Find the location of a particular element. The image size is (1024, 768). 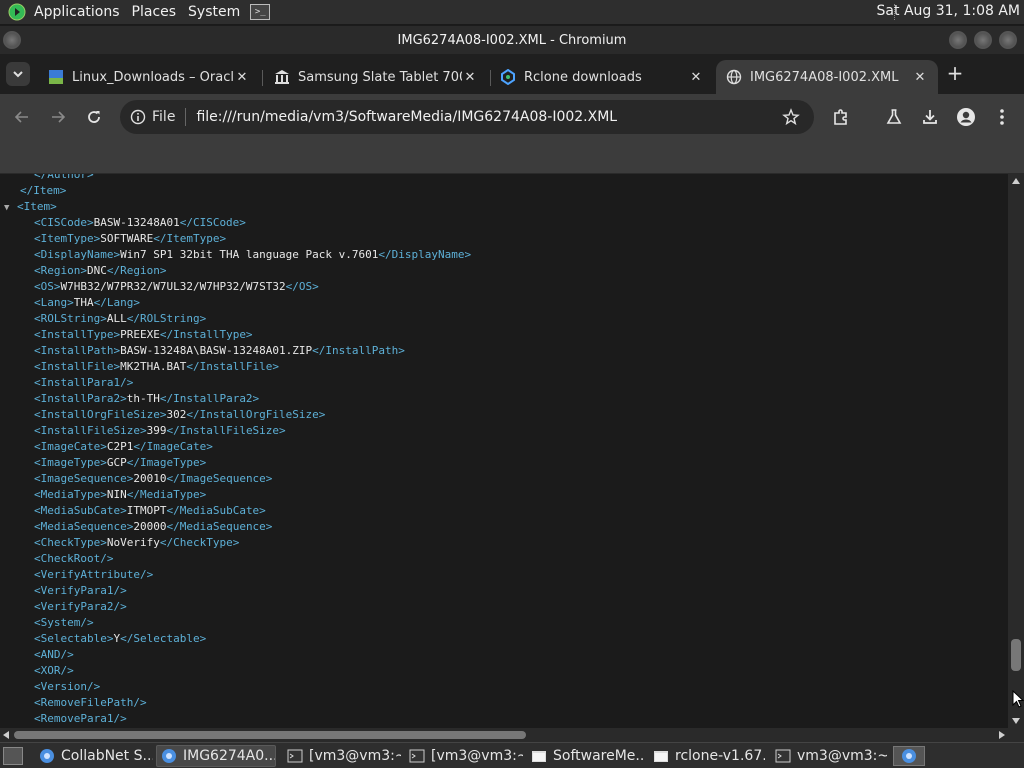

xml-element-row-collapsible: ▼ <Item> is located at coordinates (30, 207).